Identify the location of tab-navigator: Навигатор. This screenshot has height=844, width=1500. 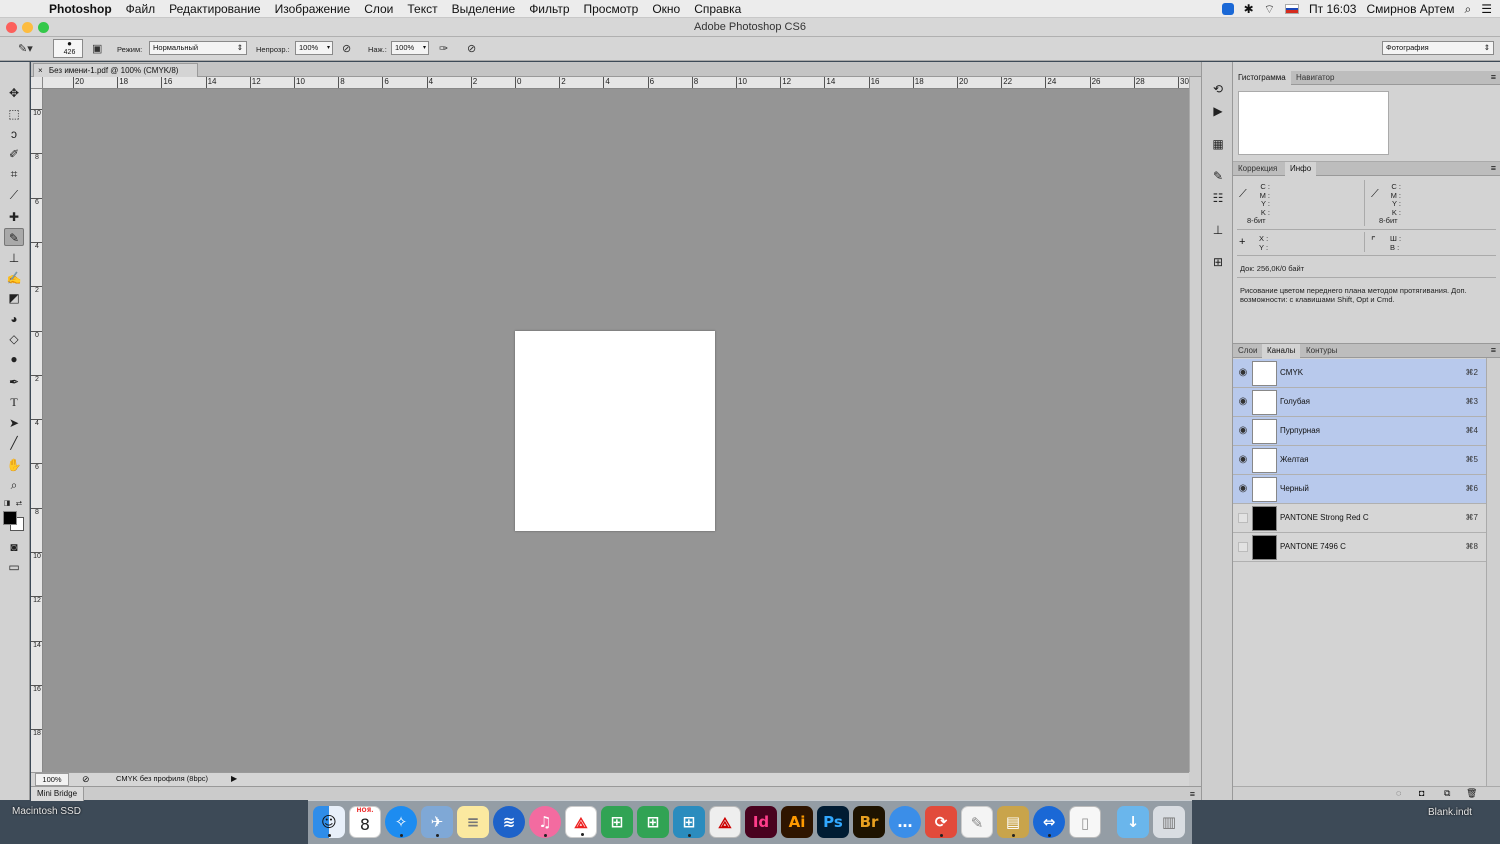
(1315, 78).